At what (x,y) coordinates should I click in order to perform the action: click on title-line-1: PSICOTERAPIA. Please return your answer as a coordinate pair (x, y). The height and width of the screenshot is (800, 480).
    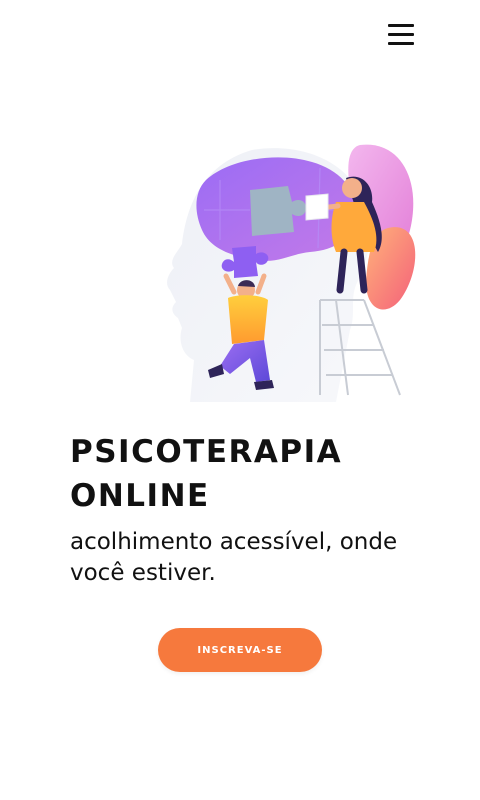
    Looking at the image, I should click on (206, 452).